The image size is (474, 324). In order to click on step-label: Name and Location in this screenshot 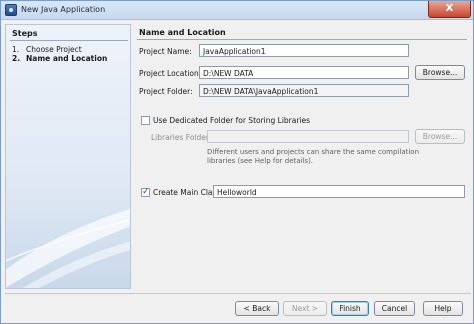, I will do `click(67, 58)`.